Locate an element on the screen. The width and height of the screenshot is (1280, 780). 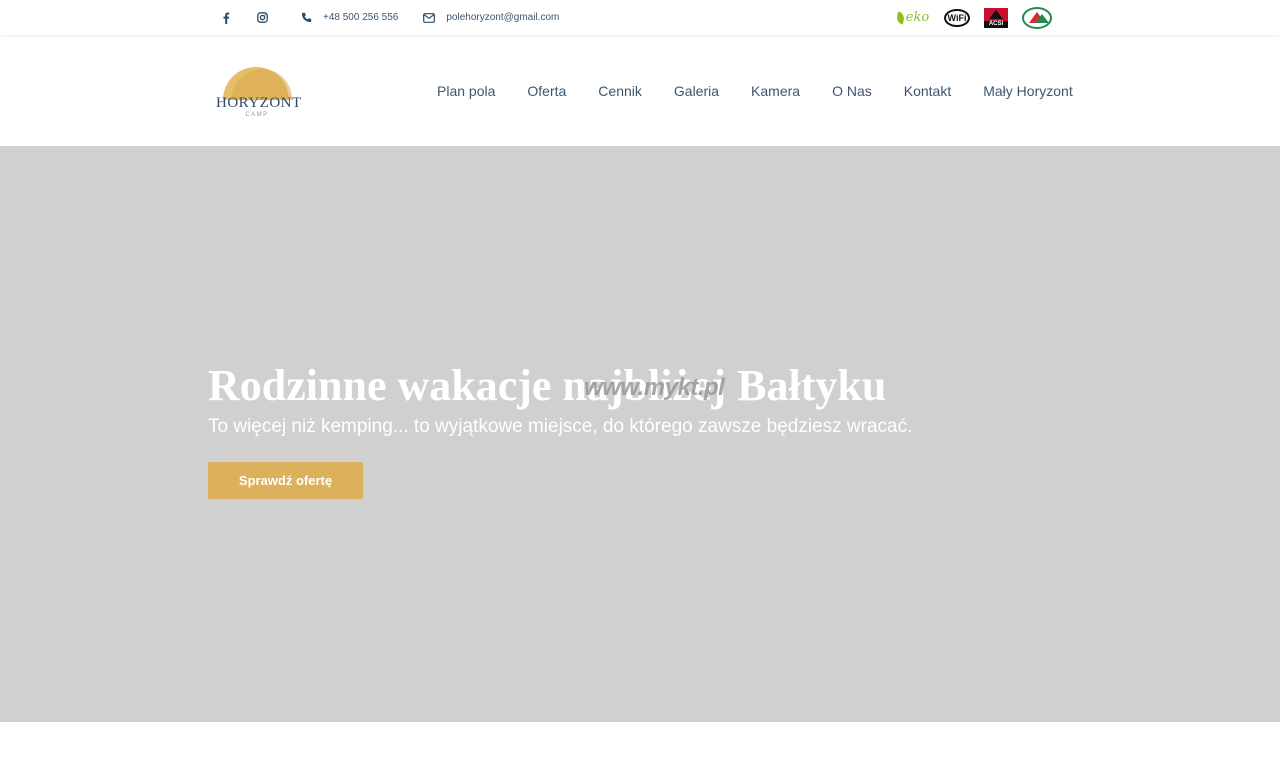
envelope-icon is located at coordinates (429, 18).